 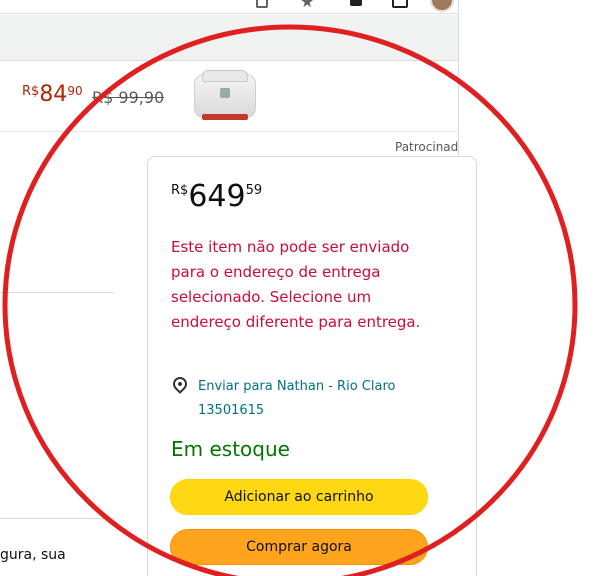 What do you see at coordinates (31, 91) in the screenshot?
I see `sponsored-price-currency: R$` at bounding box center [31, 91].